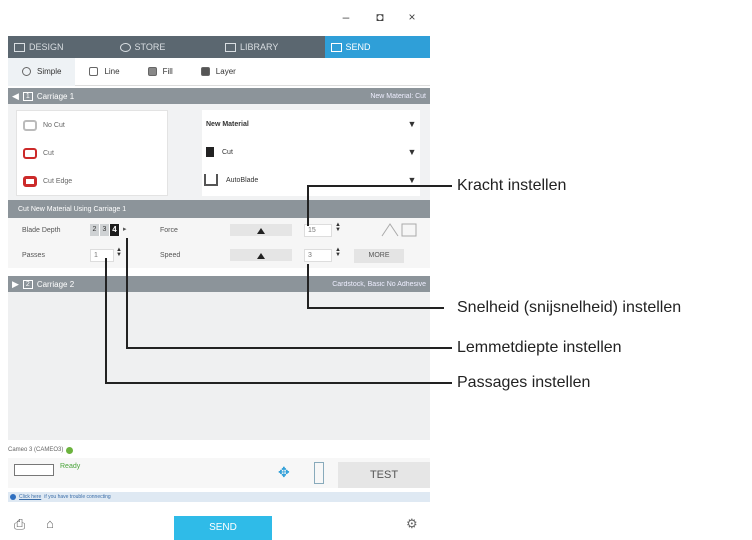  I want to click on force-callout-line, so click(379, 205).